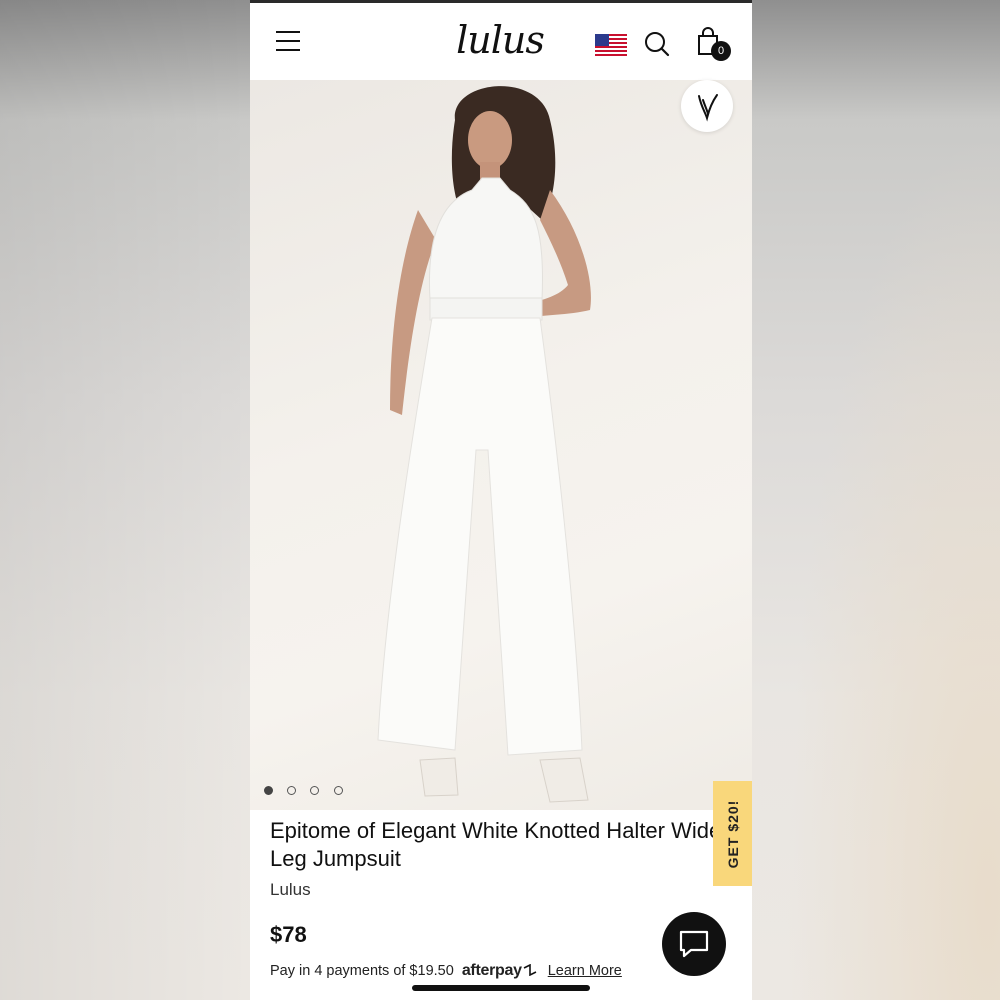  I want to click on us-flag-icon, so click(611, 46).